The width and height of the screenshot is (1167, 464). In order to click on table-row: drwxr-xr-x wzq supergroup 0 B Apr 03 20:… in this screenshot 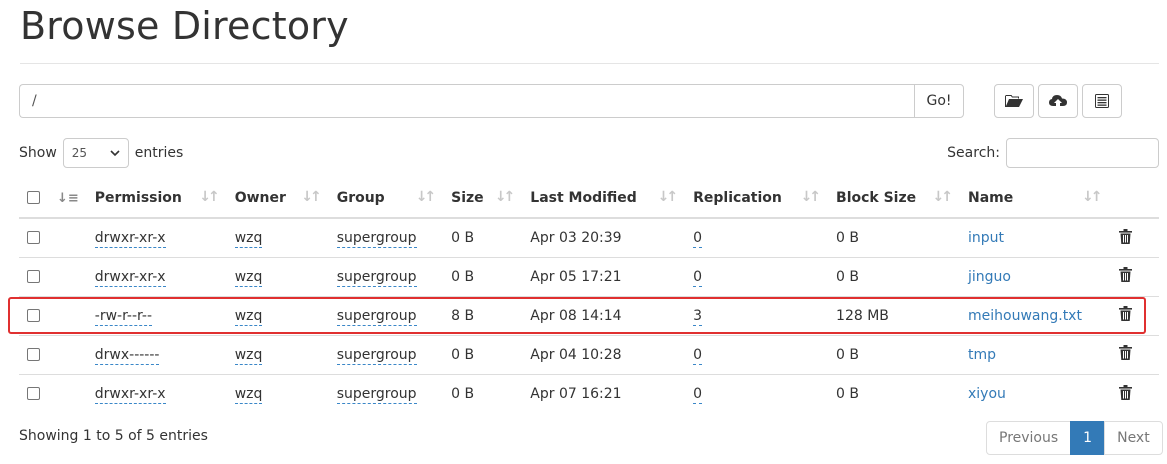, I will do `click(589, 237)`.